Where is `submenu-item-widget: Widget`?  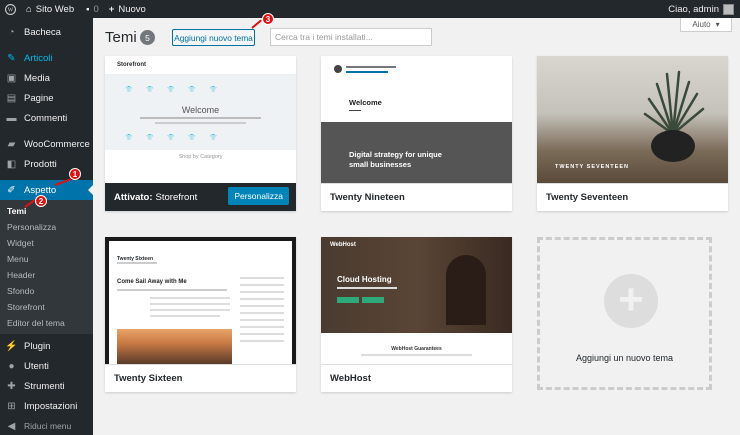 submenu-item-widget: Widget is located at coordinates (46, 243).